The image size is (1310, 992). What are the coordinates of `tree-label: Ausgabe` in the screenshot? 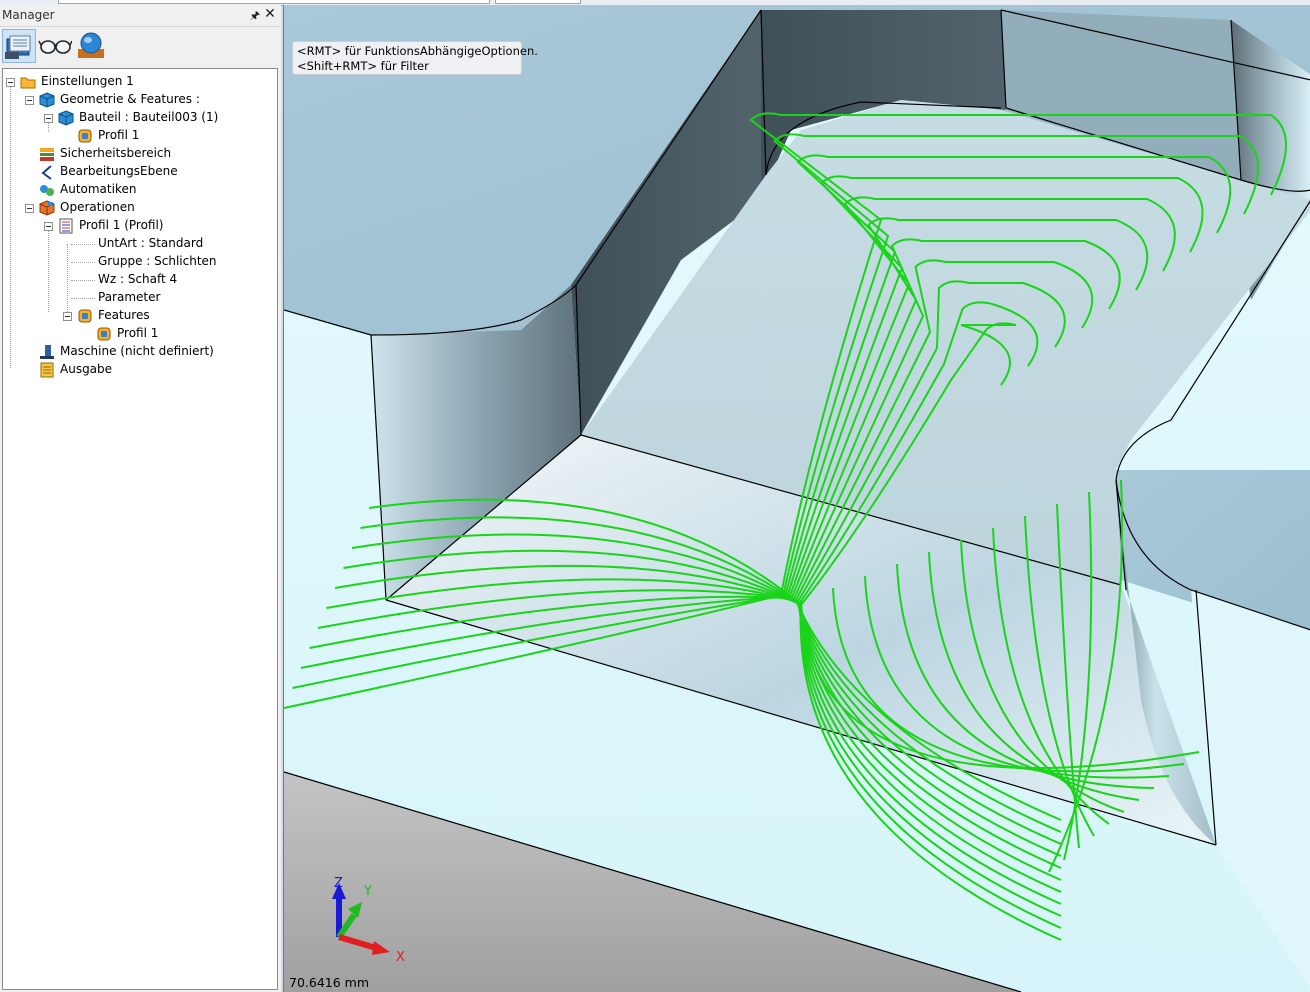 It's located at (86, 369).